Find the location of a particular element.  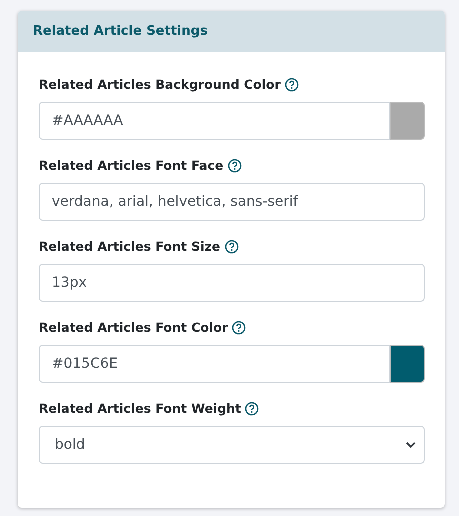

field-label: Related Articles Background Color is located at coordinates (160, 84).